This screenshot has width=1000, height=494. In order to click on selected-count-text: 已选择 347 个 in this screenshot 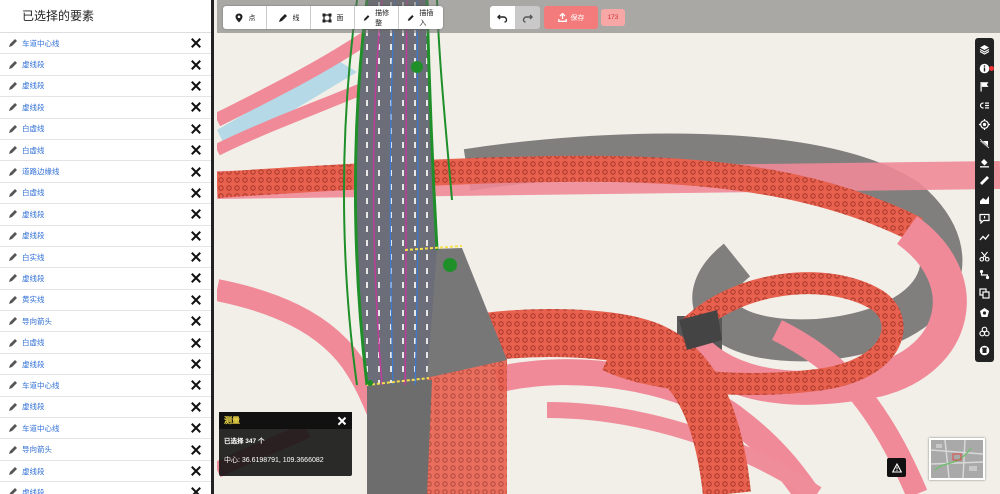, I will do `click(244, 441)`.